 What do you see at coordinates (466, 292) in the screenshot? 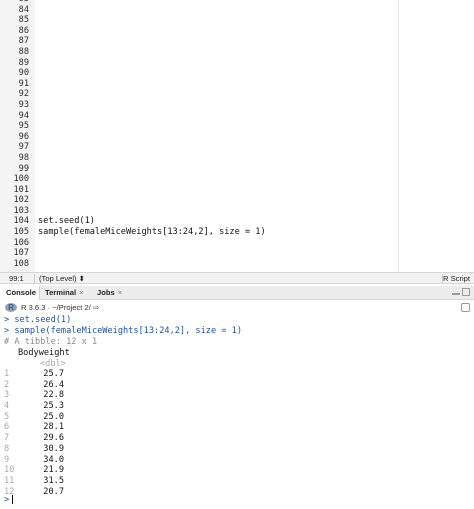
I see `maximize-pane-icon` at bounding box center [466, 292].